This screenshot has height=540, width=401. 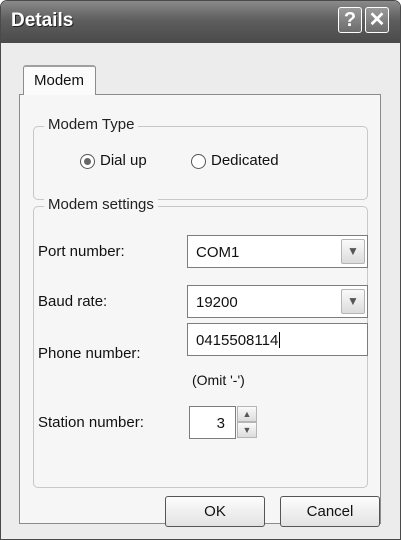 What do you see at coordinates (247, 414) in the screenshot?
I see `spin-up-icon: ▲` at bounding box center [247, 414].